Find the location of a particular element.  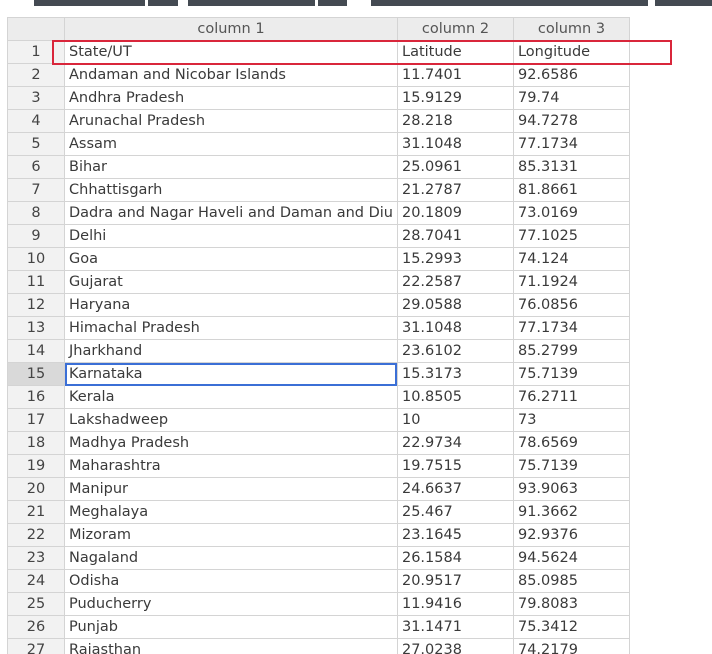

cell-column-2: 15.9129 is located at coordinates (455, 98).